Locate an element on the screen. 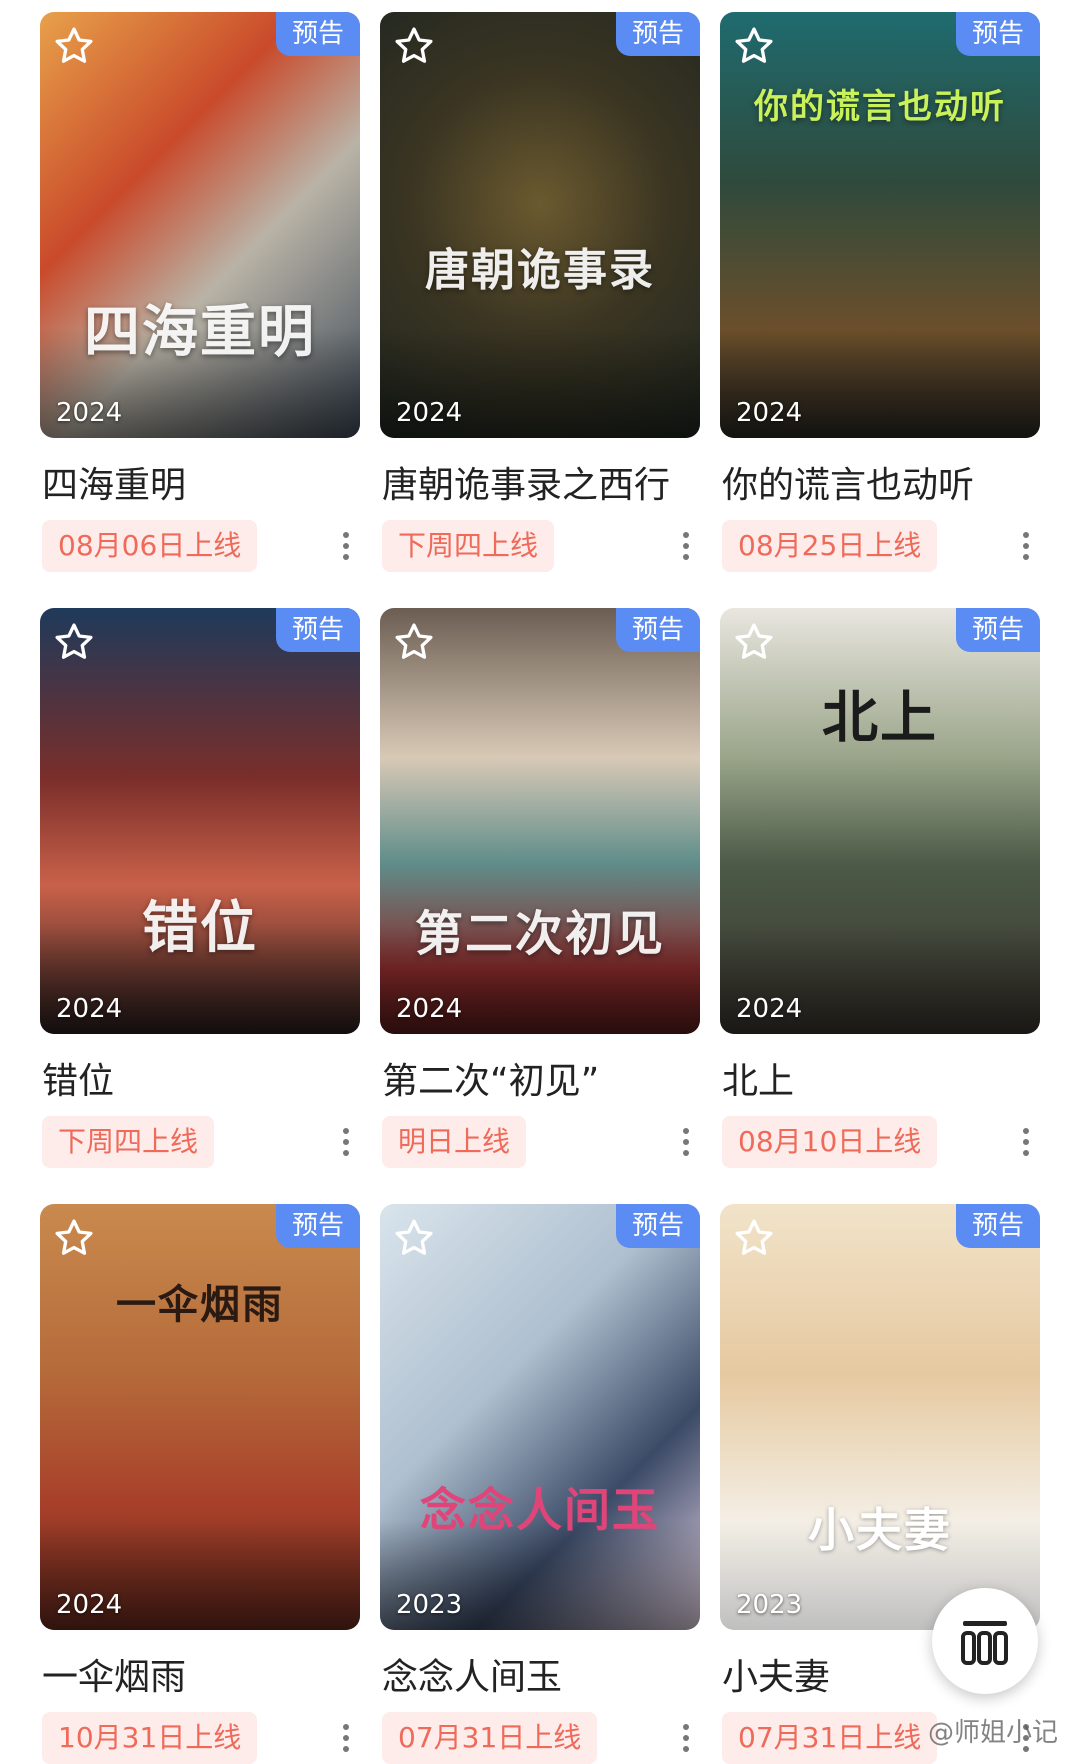  drama-title: 唐朝诡事录之西行 is located at coordinates (526, 482).